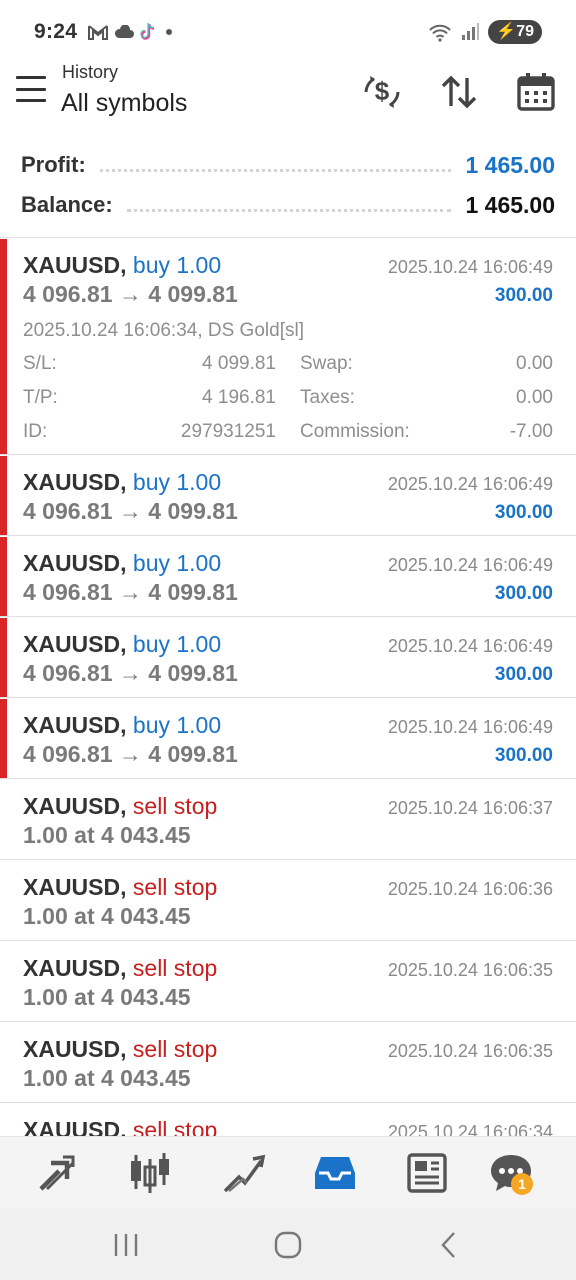 This screenshot has width=576, height=1280. I want to click on status-bar: 9:24 ⚡79, so click(288, 31).